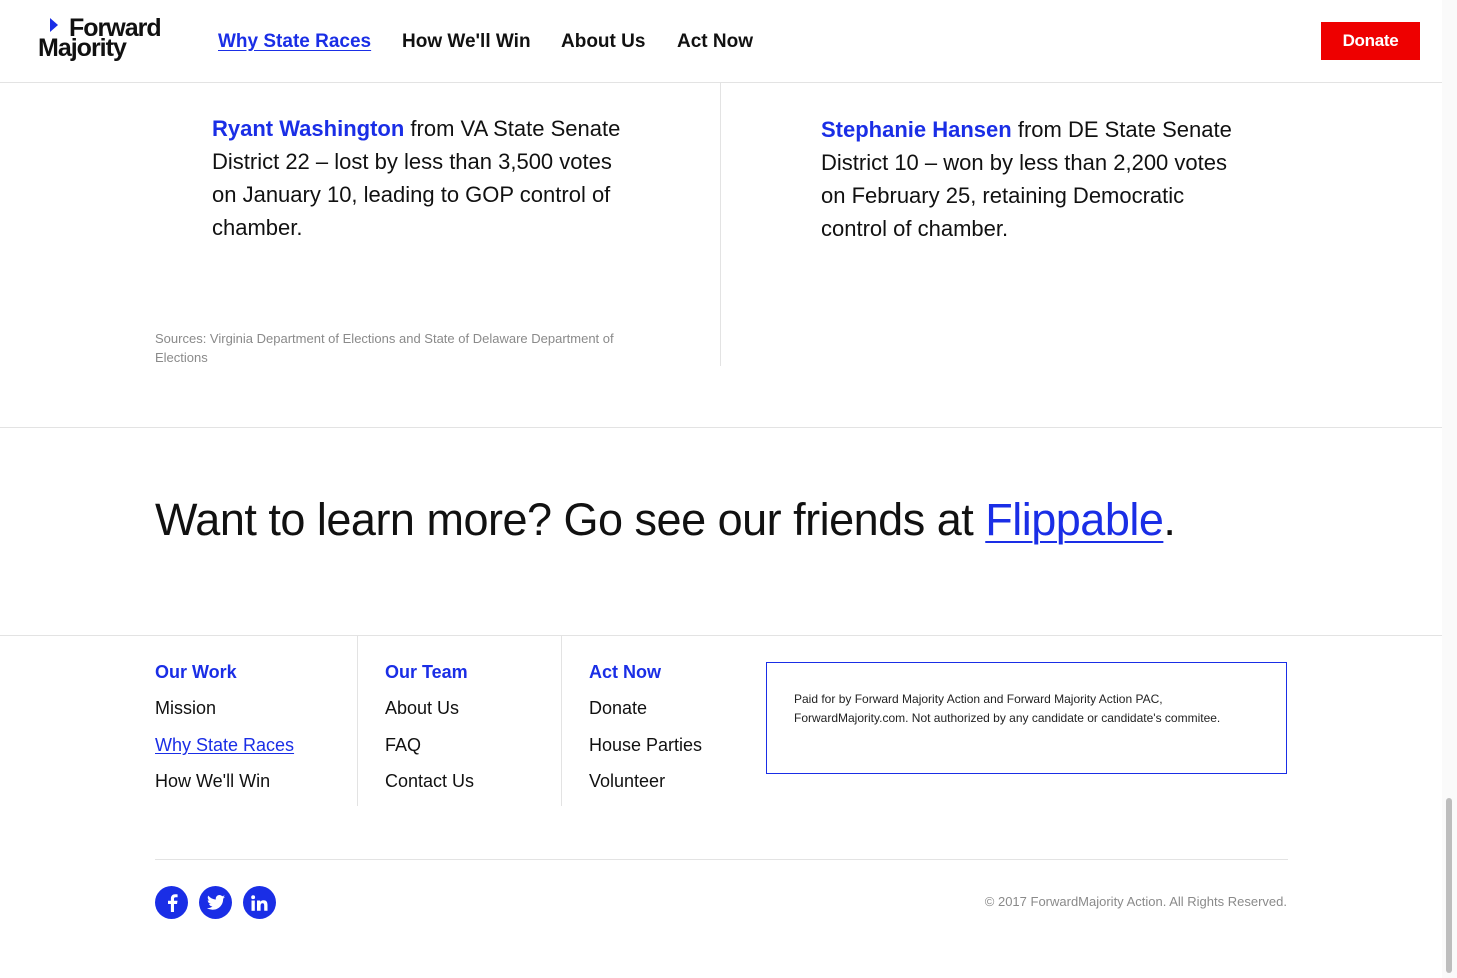  What do you see at coordinates (721, 859) in the screenshot?
I see `footer-bottom-divider` at bounding box center [721, 859].